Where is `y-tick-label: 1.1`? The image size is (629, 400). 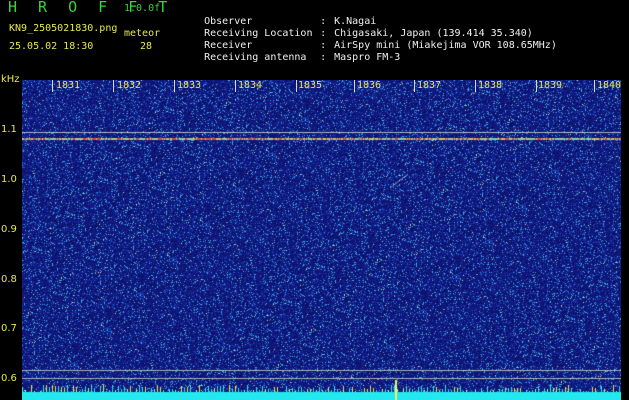 y-tick-label: 1.1 is located at coordinates (9, 129).